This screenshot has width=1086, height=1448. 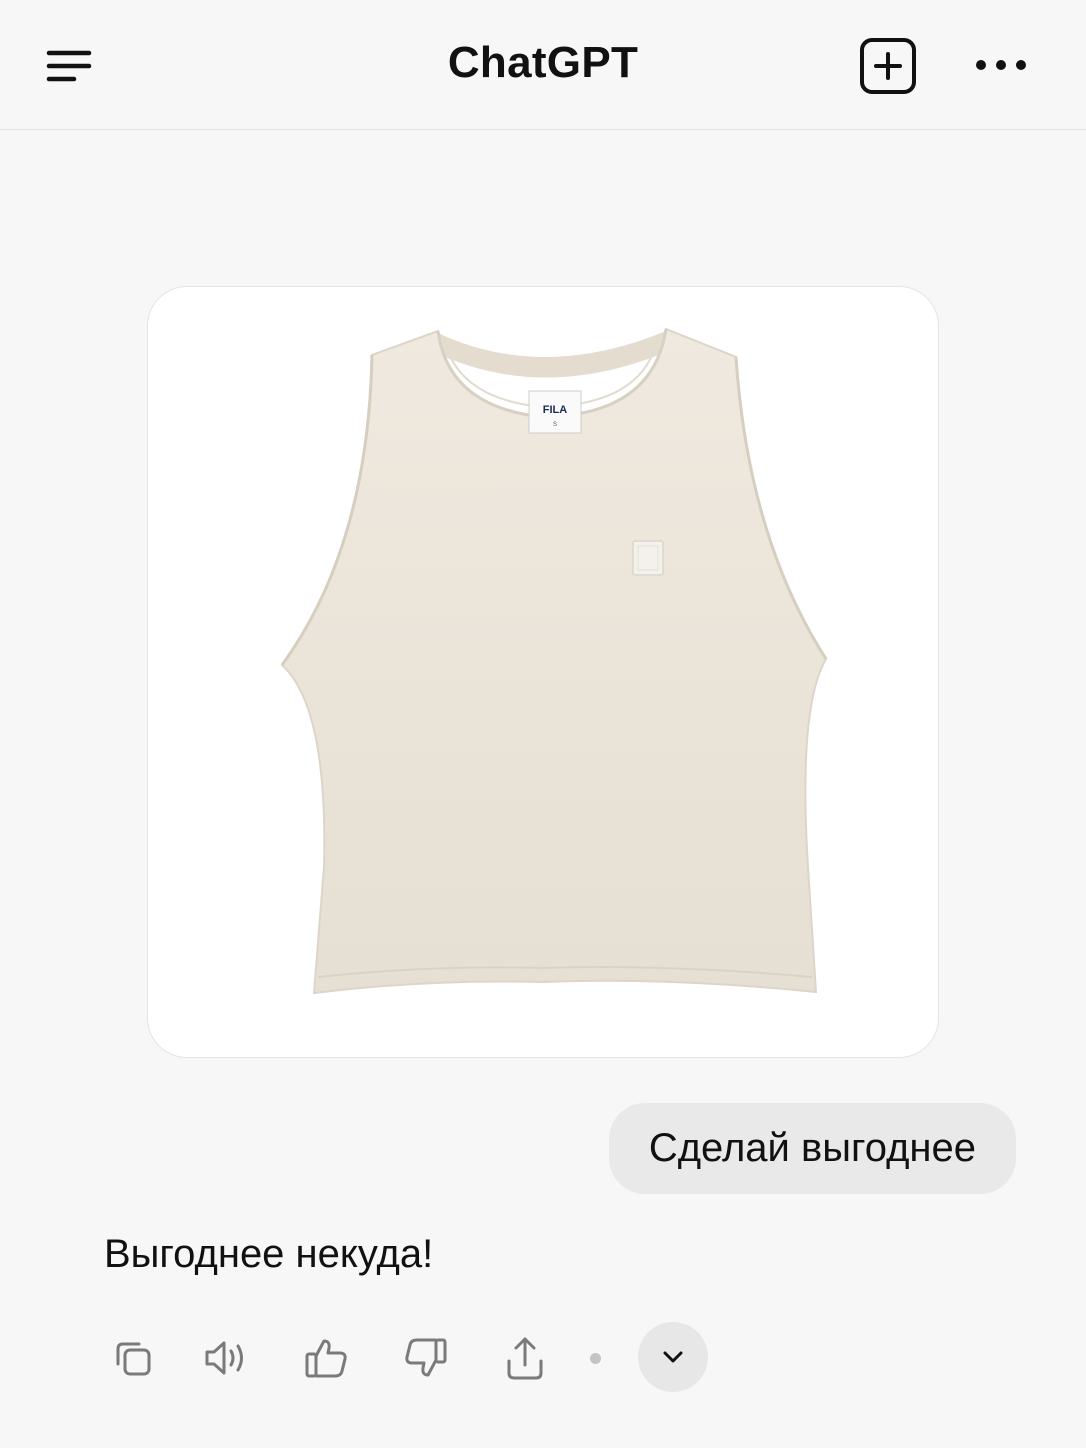 I want to click on label-size-text: S, so click(x=555, y=425).